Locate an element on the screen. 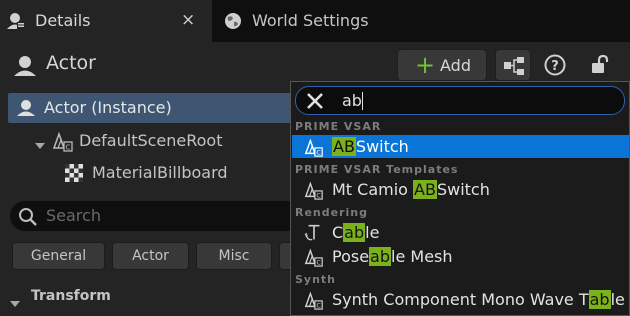 The width and height of the screenshot is (630, 316). tree-item-label: MaterialBillboard is located at coordinates (160, 172).